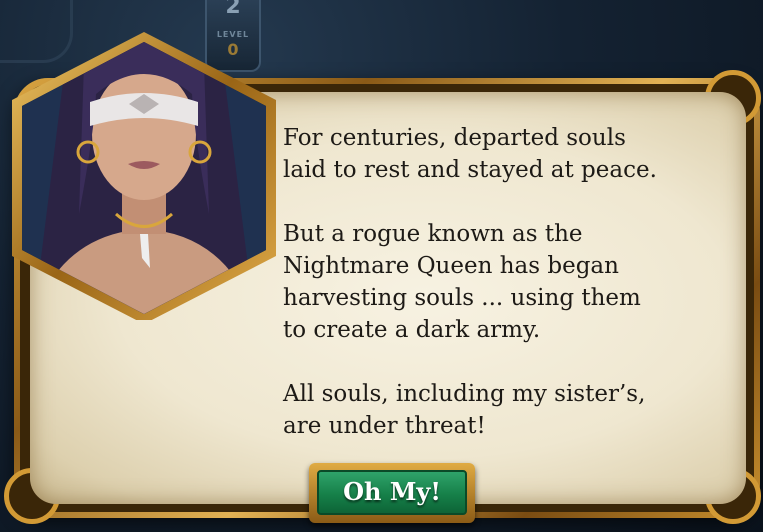 This screenshot has height=532, width=763. What do you see at coordinates (392, 492) in the screenshot?
I see `oh-my-button: Oh My!` at bounding box center [392, 492].